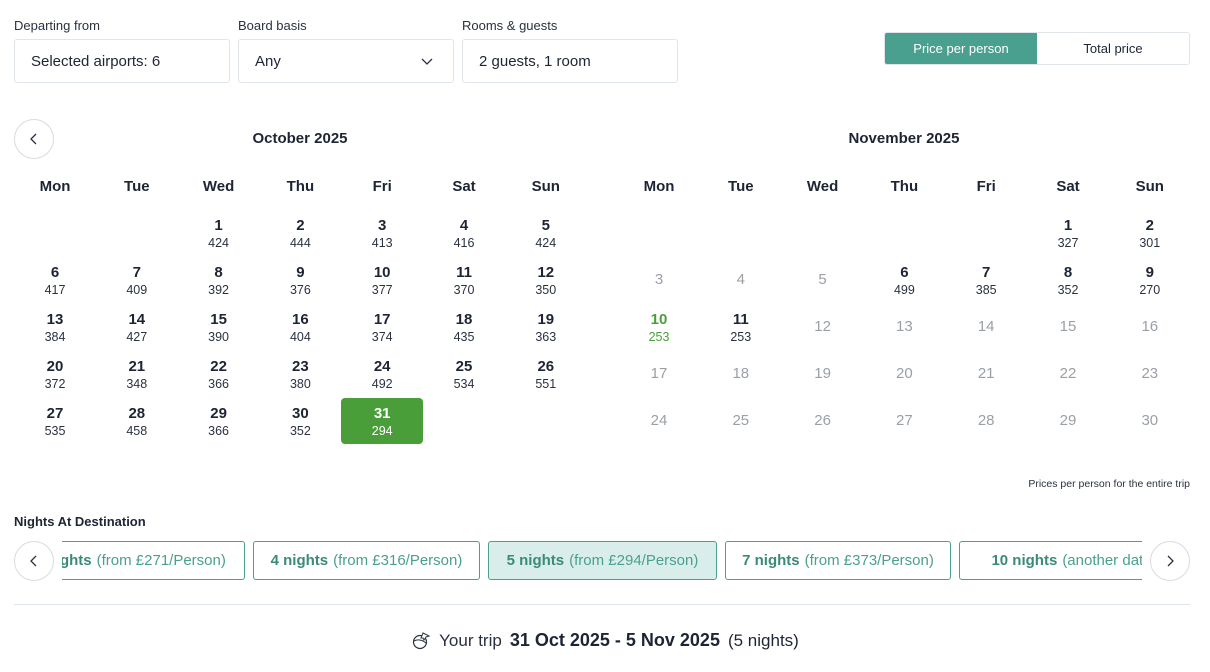 The image size is (1210, 672). I want to click on calendar-day: 23 380, so click(300, 374).